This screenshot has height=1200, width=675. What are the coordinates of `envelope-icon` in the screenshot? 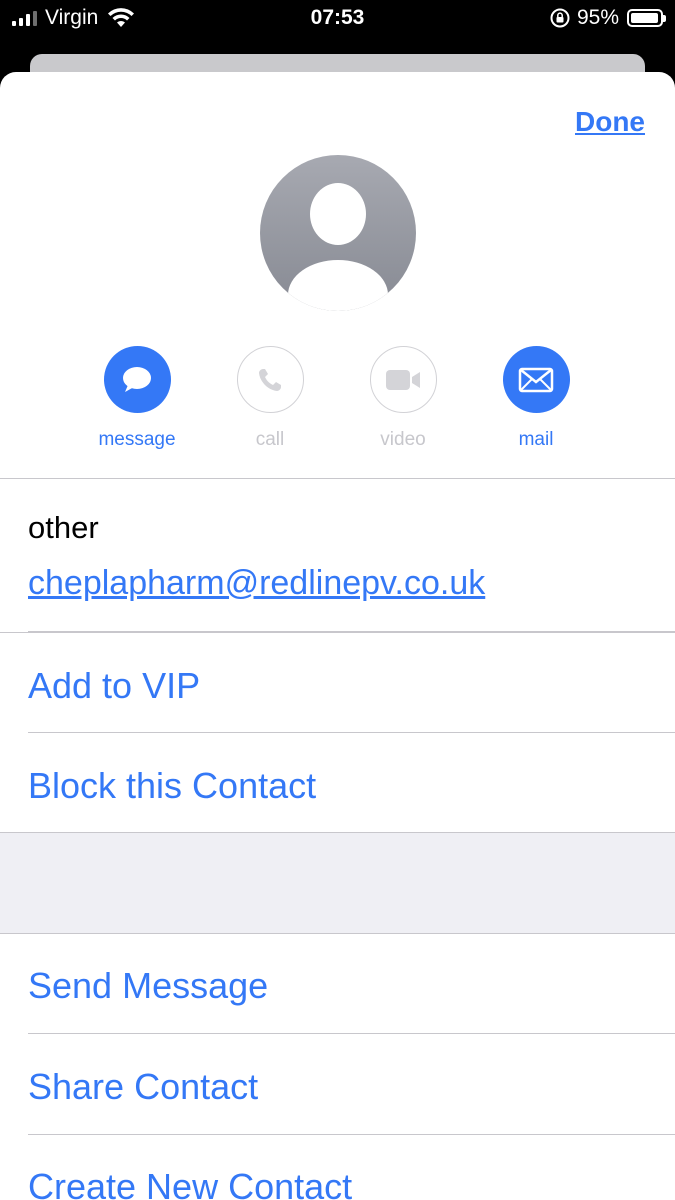 It's located at (536, 379).